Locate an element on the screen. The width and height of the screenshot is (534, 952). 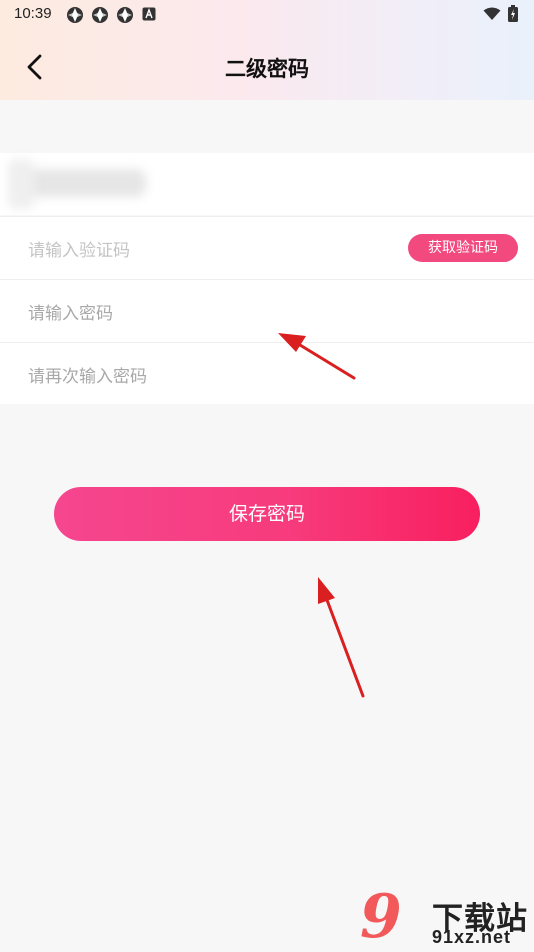
verification-code-row: 请输入验证码 获取验证码 is located at coordinates (267, 247).